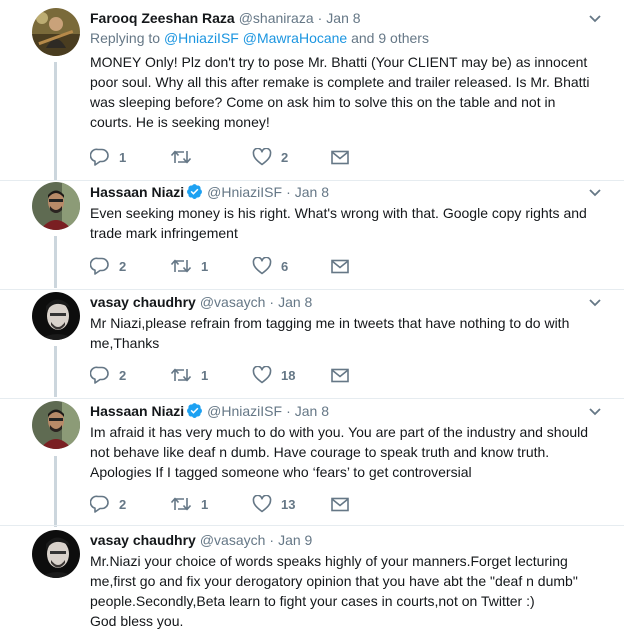  I want to click on like-count: 6, so click(285, 266).